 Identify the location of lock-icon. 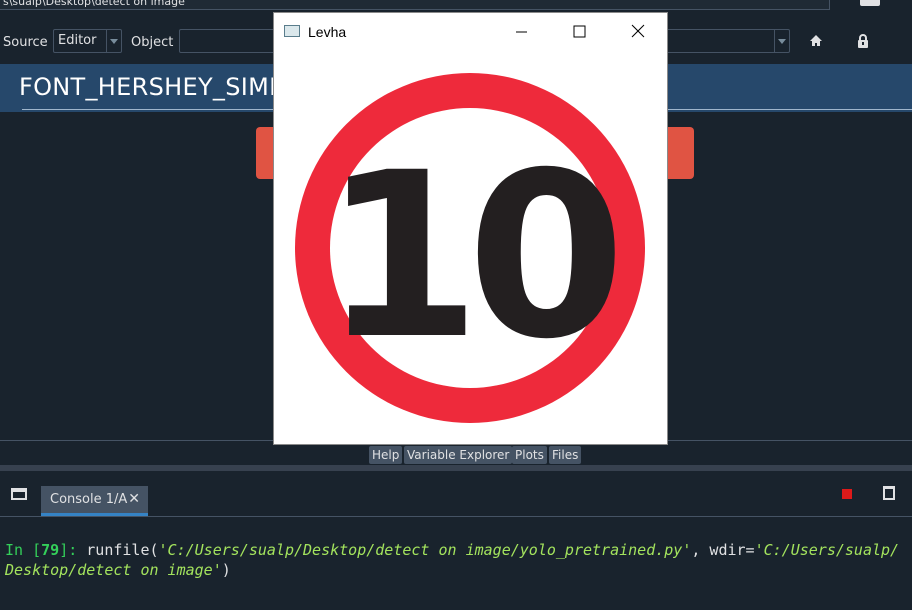
(863, 41).